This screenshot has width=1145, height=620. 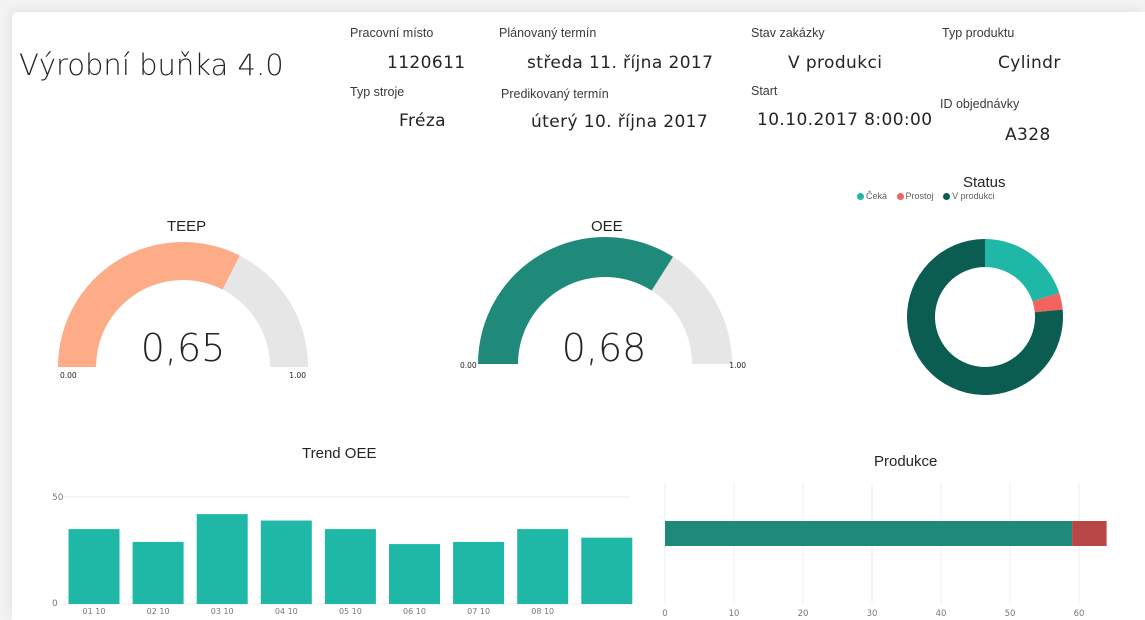 What do you see at coordinates (984, 182) in the screenshot?
I see `status-title: Status` at bounding box center [984, 182].